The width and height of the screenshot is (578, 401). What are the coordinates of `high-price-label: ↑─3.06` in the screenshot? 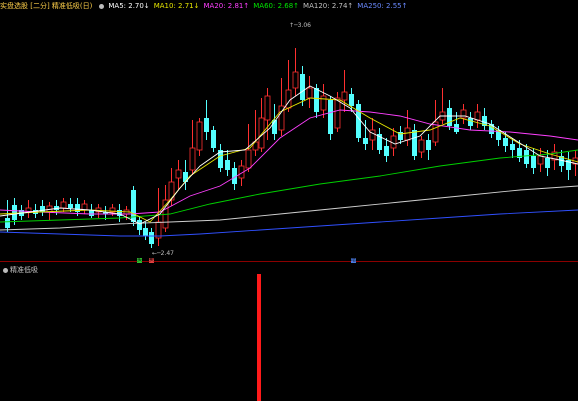 It's located at (300, 25).